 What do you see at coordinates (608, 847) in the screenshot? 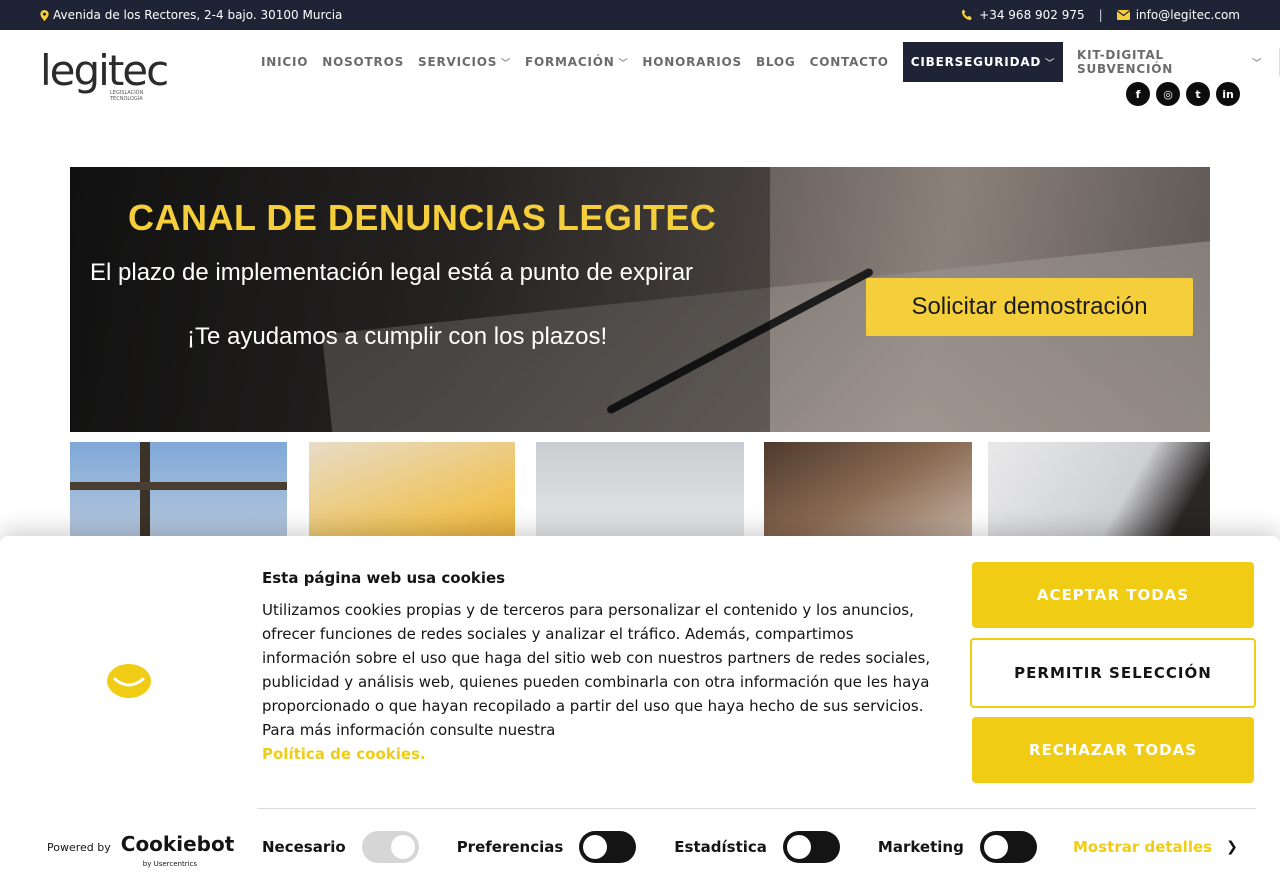
I see `preferencias-switch` at bounding box center [608, 847].